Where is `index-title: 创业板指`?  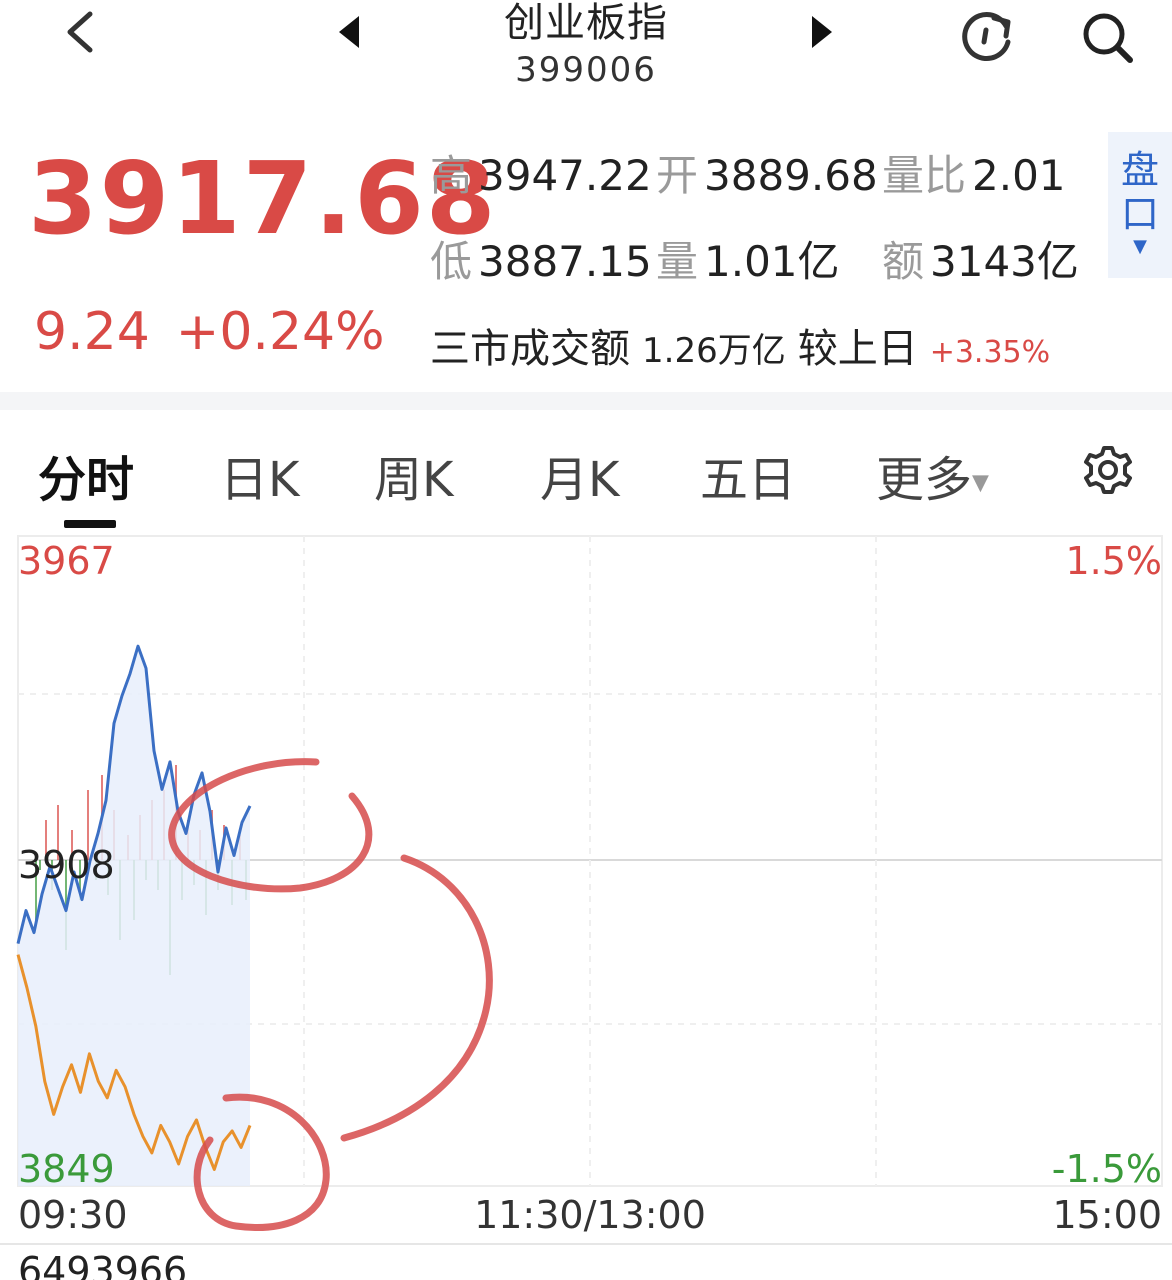 index-title: 创业板指 is located at coordinates (586, 23).